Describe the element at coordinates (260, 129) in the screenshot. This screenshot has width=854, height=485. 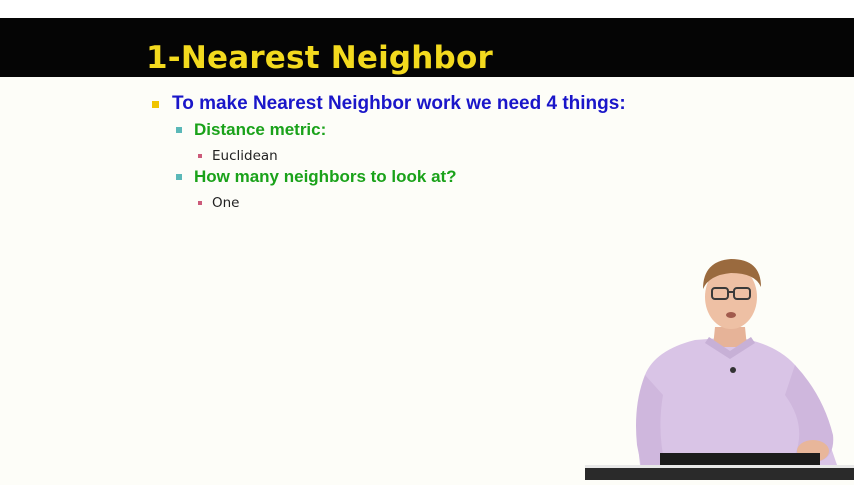
I see `bullet-text: Distance metric:` at that location.